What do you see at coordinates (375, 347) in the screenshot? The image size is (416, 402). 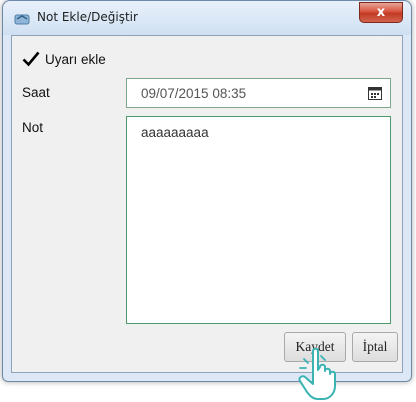 I see `cancel-button: İptal` at bounding box center [375, 347].